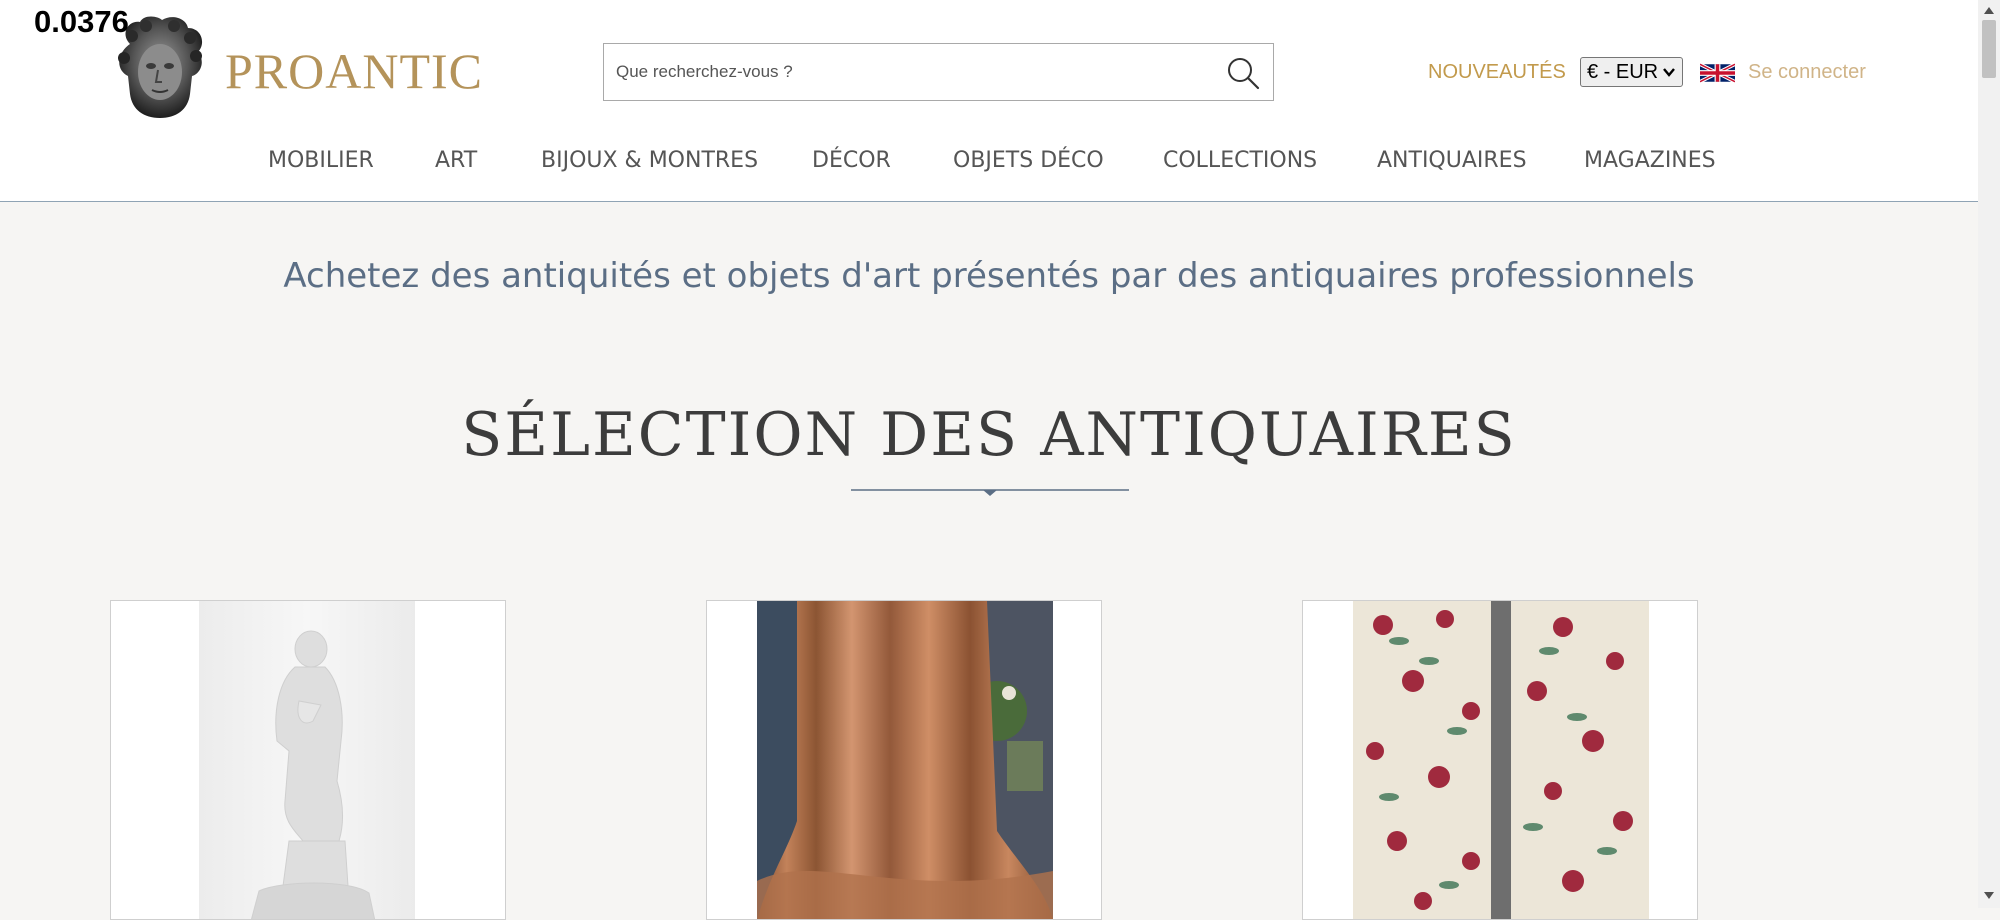 The image size is (2000, 920). What do you see at coordinates (649, 160) in the screenshot?
I see `nav-item-bijoux-montres: BIJOUX & MONTRES` at bounding box center [649, 160].